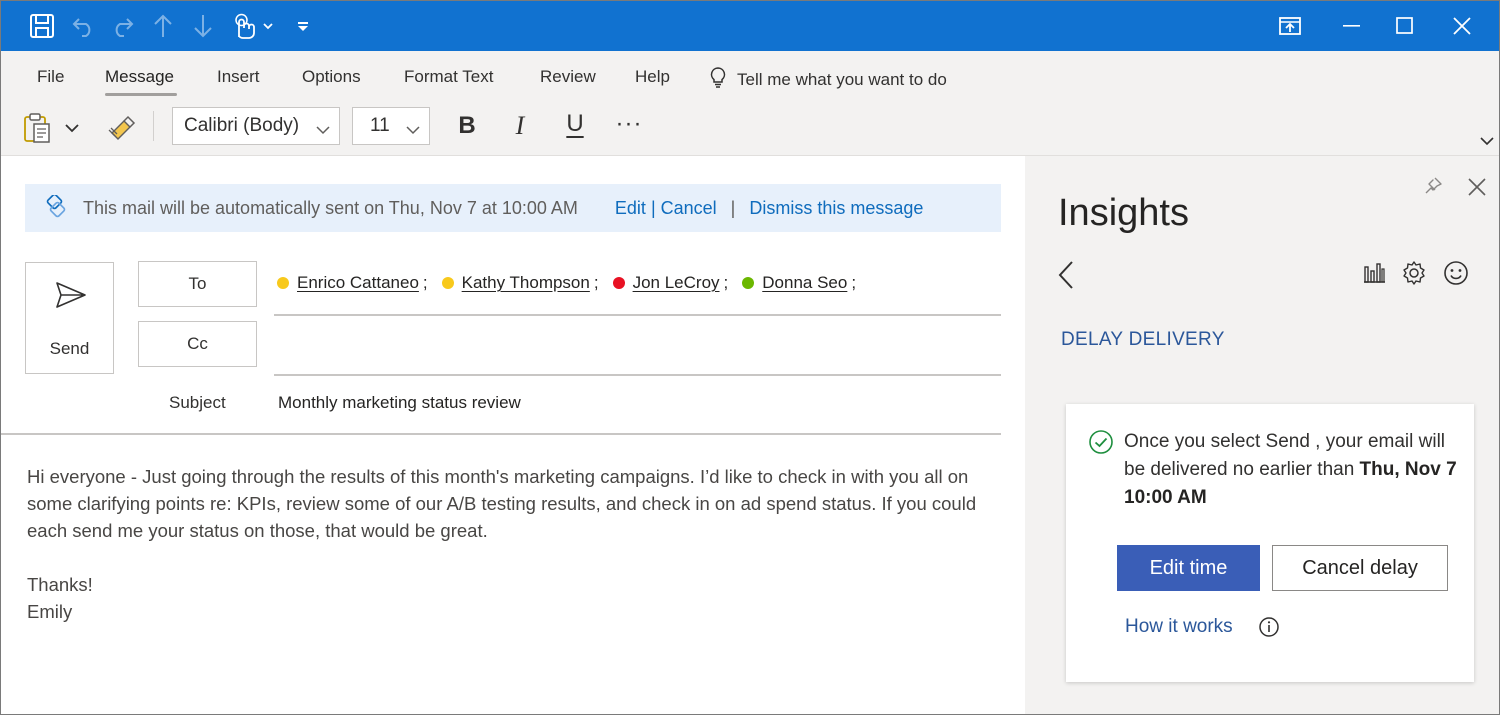 This screenshot has width=1500, height=715. Describe the element at coordinates (448, 78) in the screenshot. I see `tab-format-text: Format Text` at that location.